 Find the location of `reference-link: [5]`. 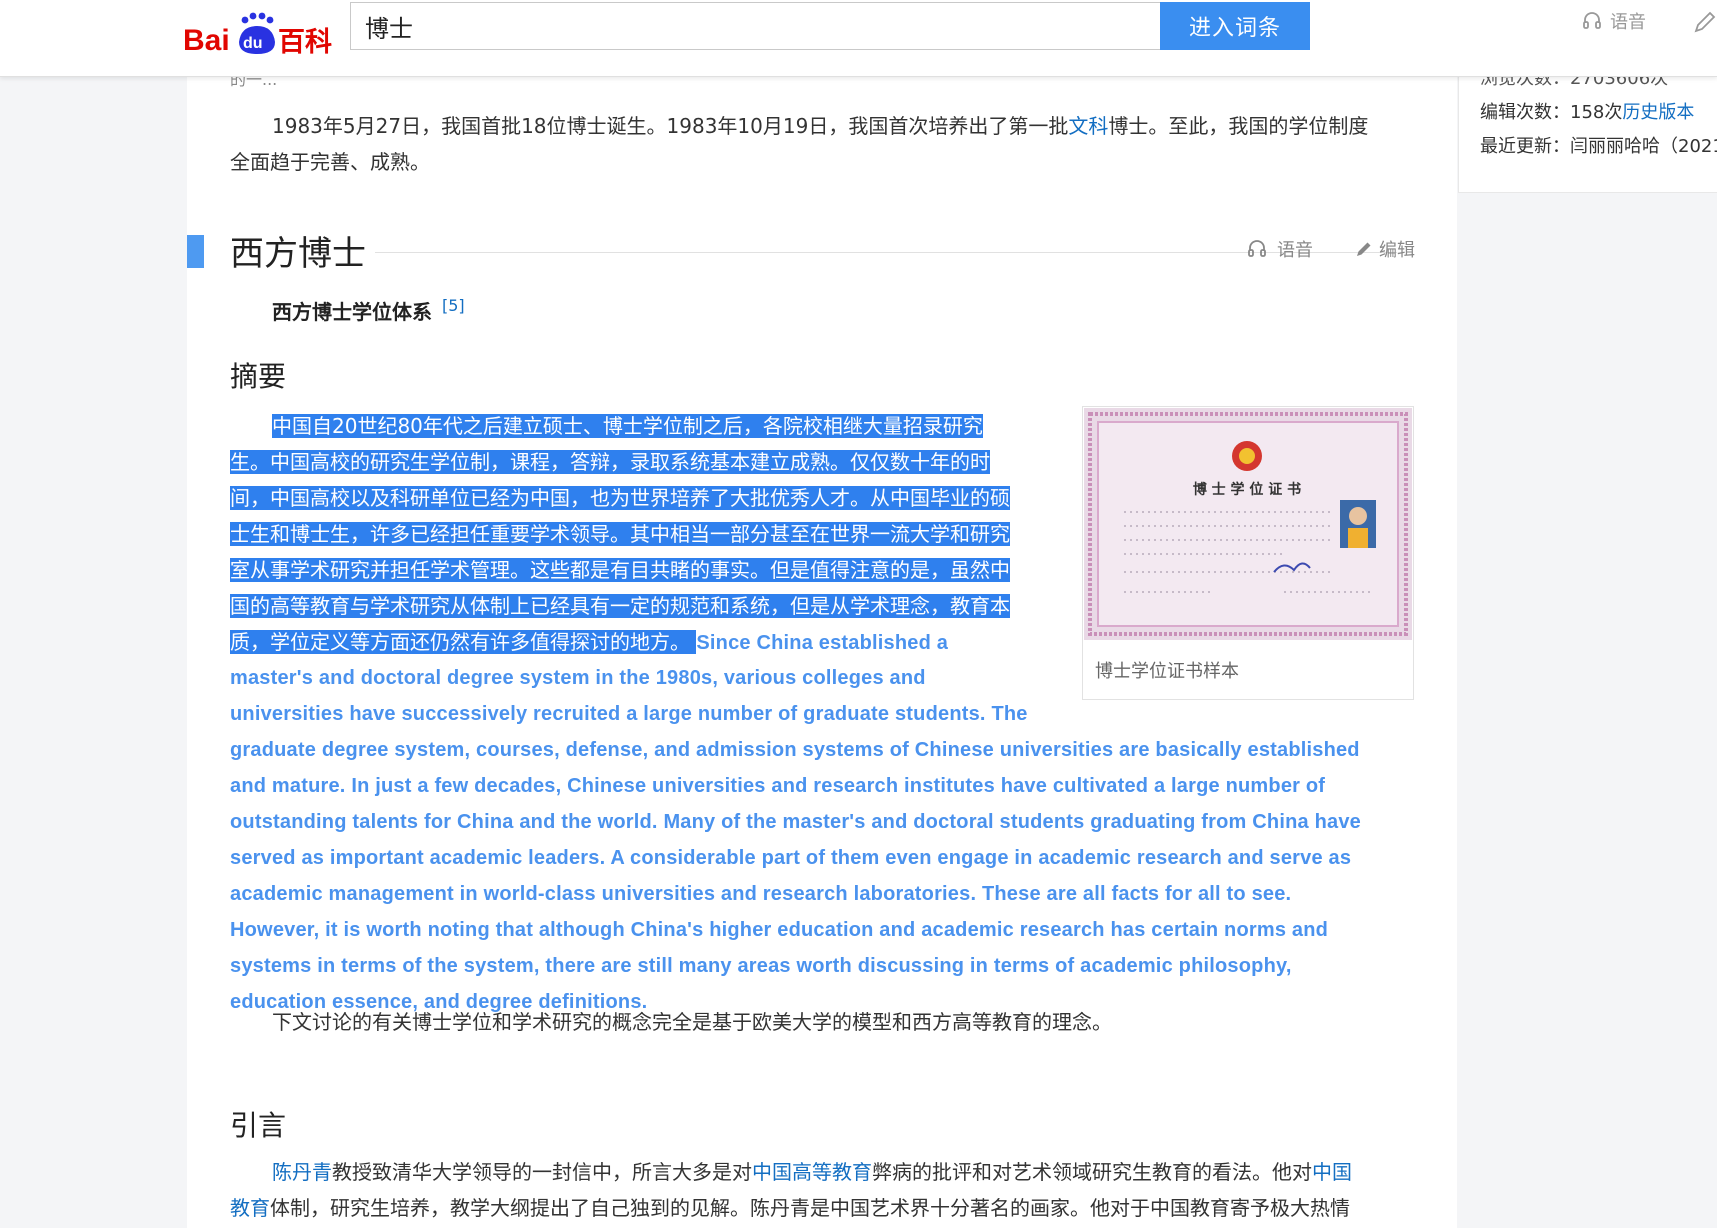

reference-link: [5] is located at coordinates (453, 305).